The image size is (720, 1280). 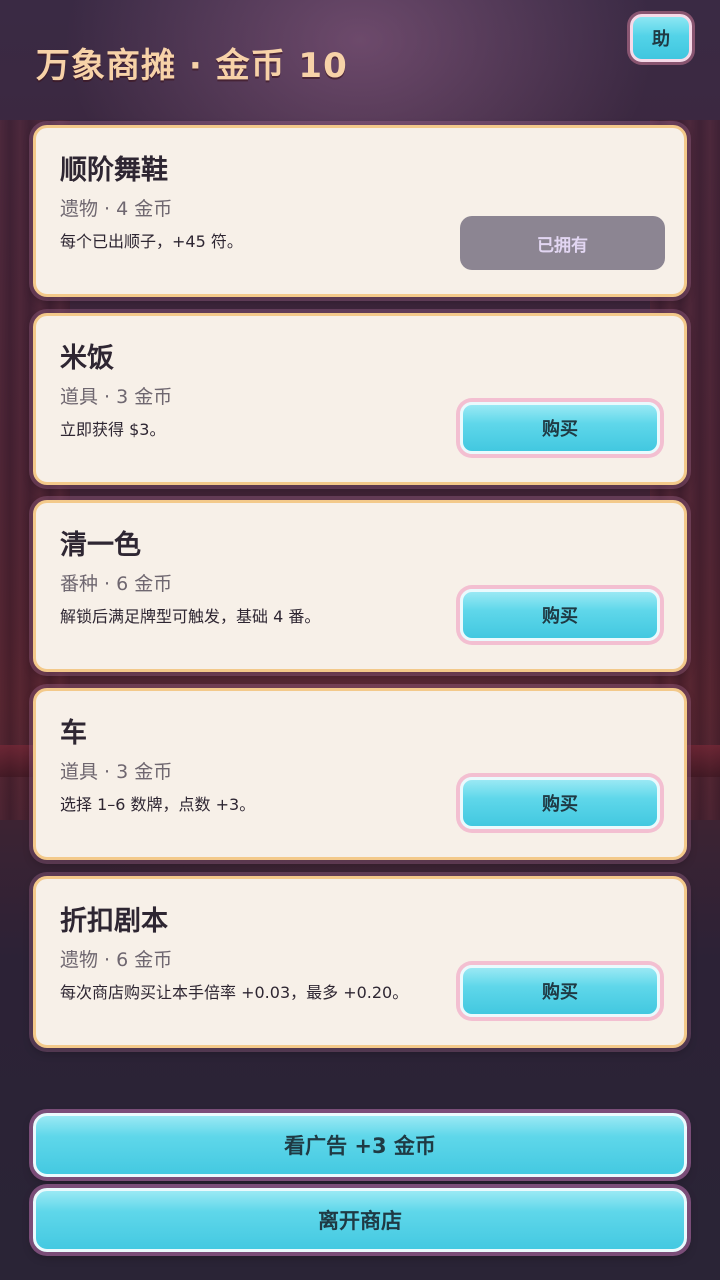 I want to click on item-name: 顺阶舞鞋, so click(x=114, y=170).